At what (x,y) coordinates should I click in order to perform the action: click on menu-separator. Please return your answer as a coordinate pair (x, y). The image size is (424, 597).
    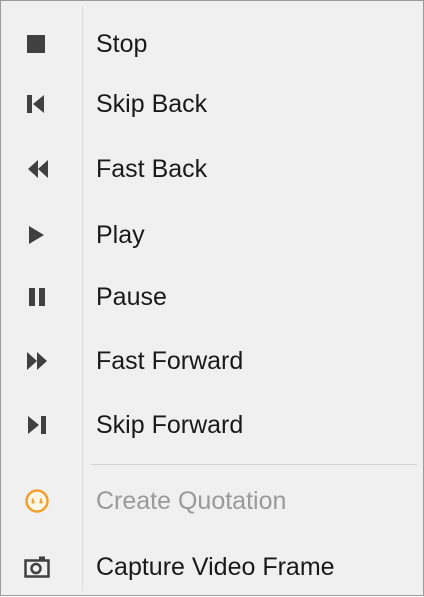
    Looking at the image, I should click on (254, 464).